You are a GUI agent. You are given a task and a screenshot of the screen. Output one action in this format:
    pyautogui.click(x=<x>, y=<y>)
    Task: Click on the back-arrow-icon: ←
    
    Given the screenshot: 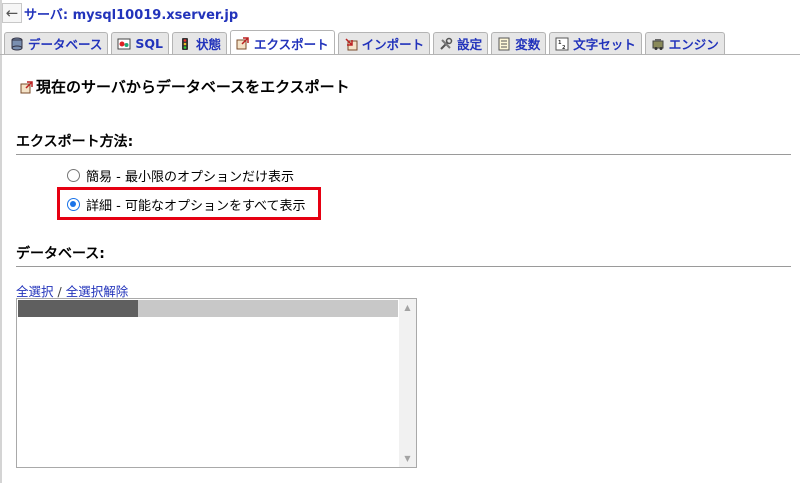 What is the action you would take?
    pyautogui.click(x=12, y=13)
    